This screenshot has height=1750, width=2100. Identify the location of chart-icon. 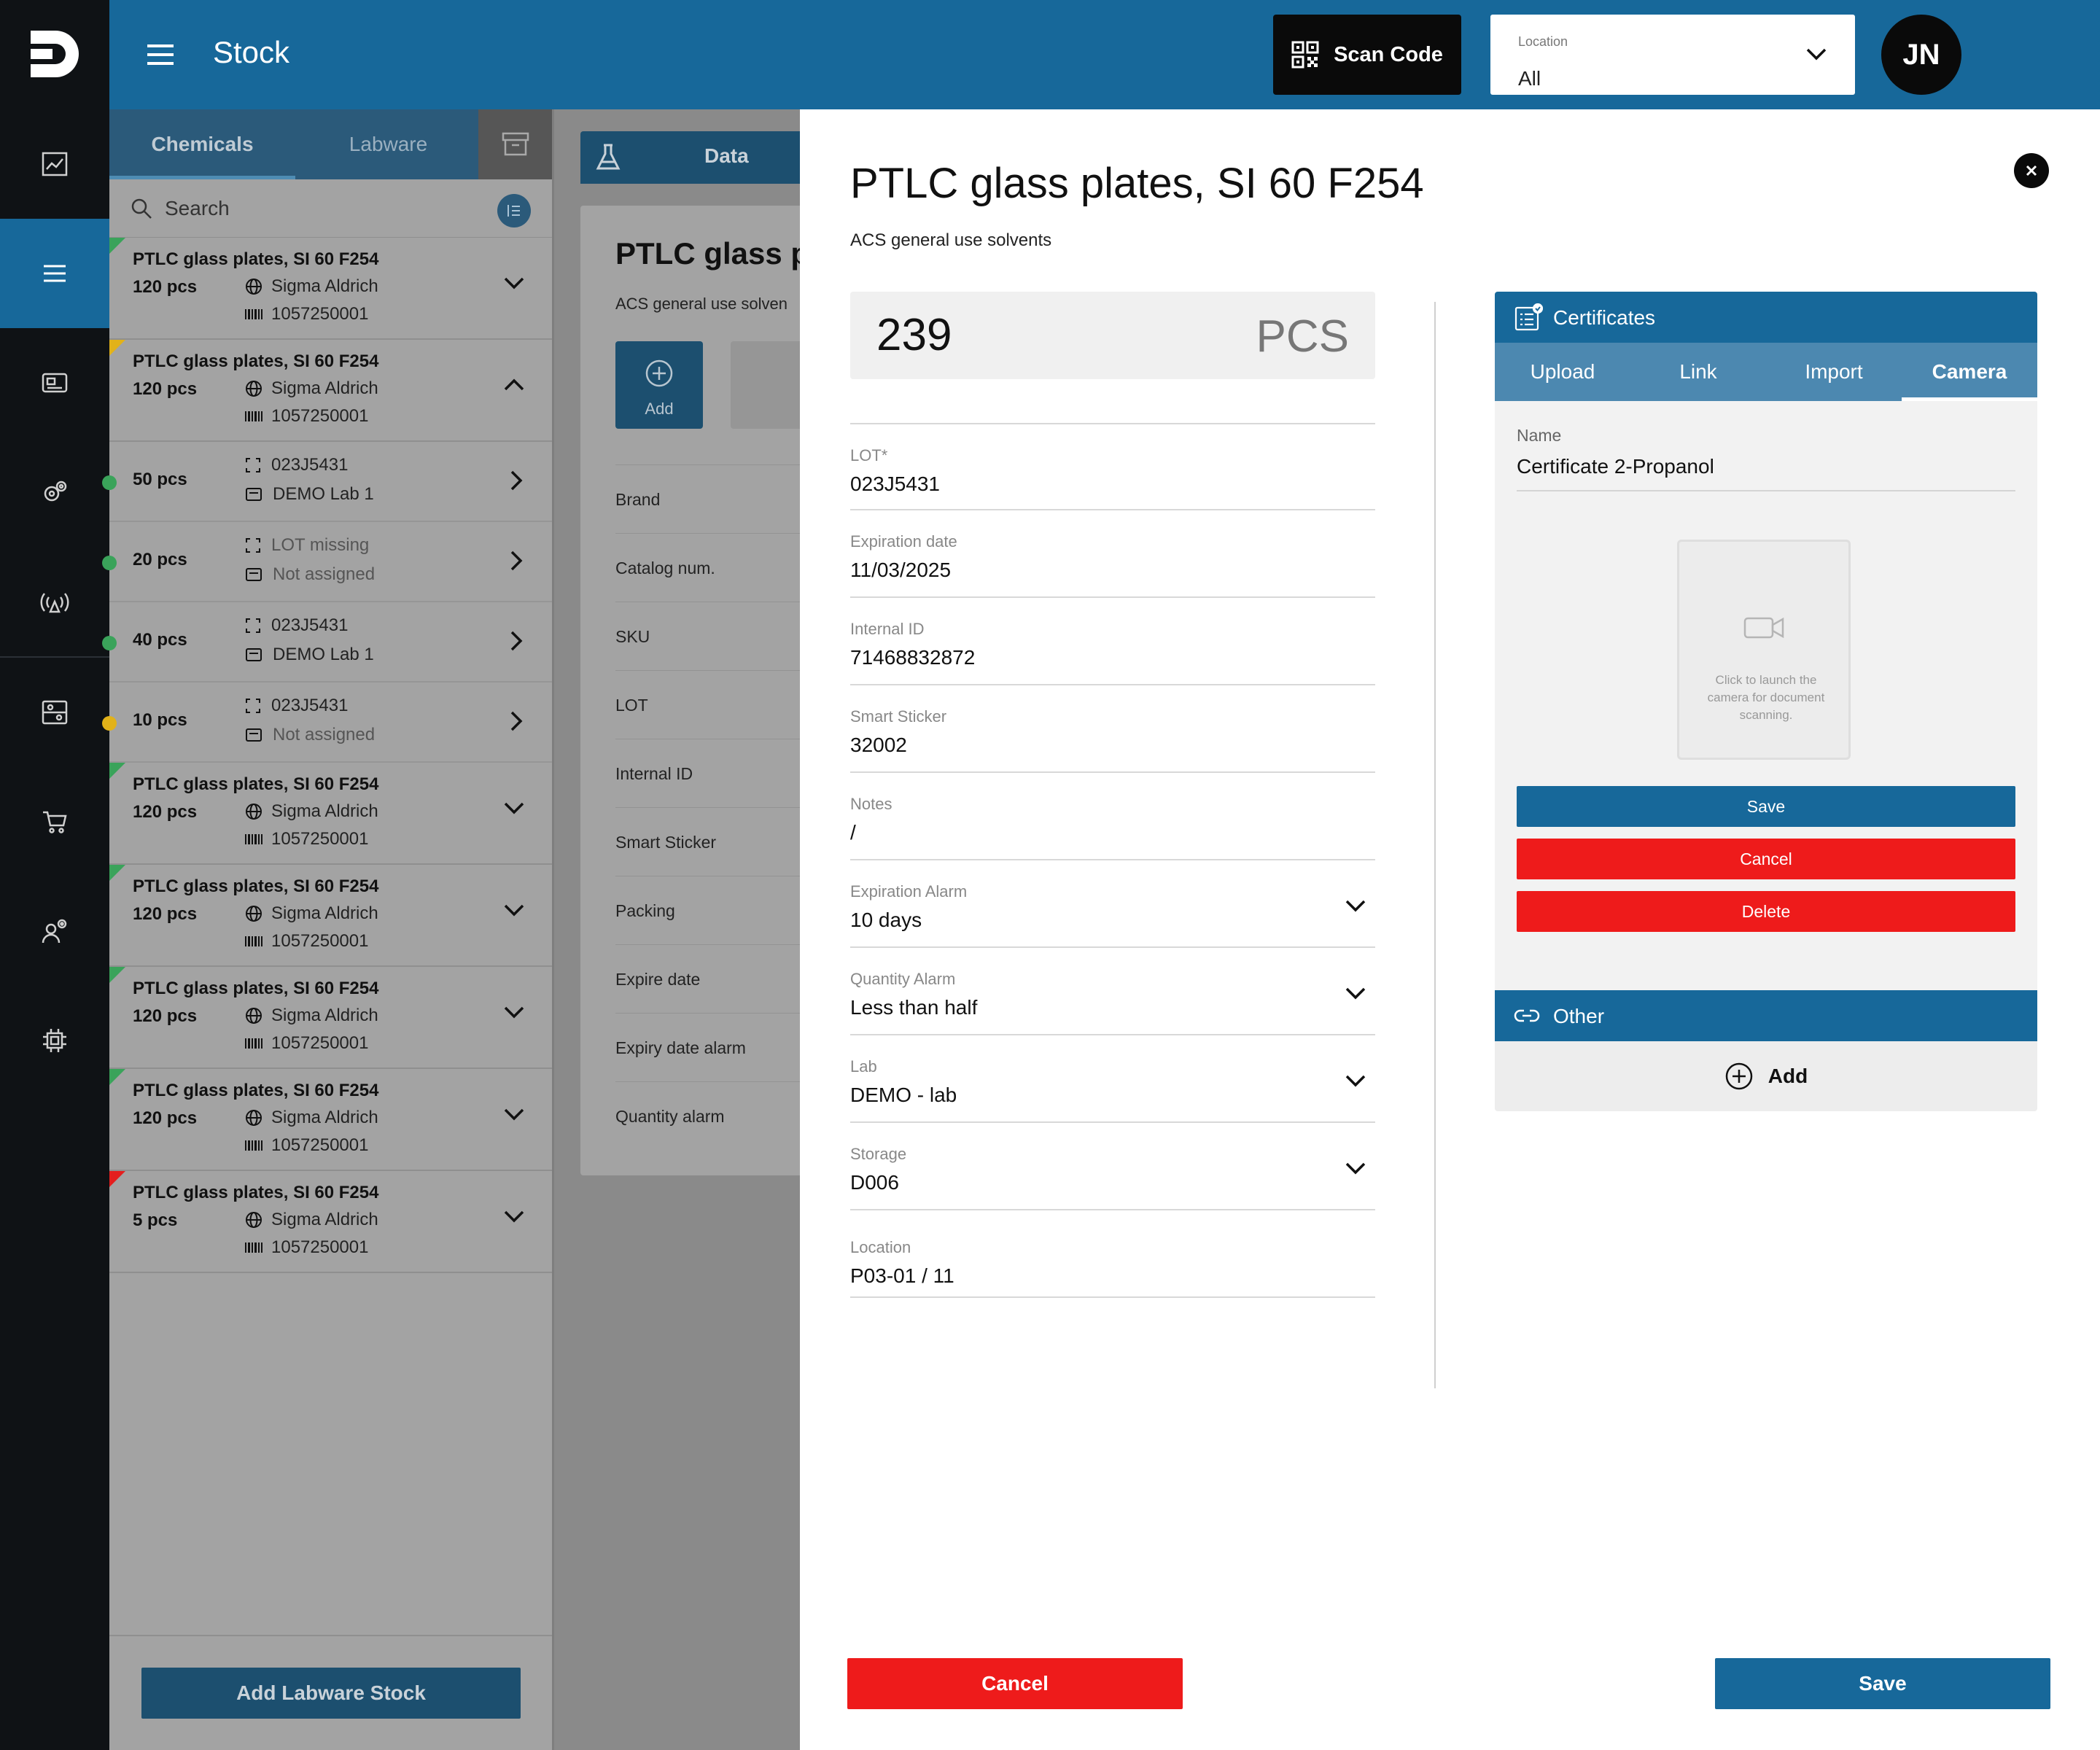
(55, 164).